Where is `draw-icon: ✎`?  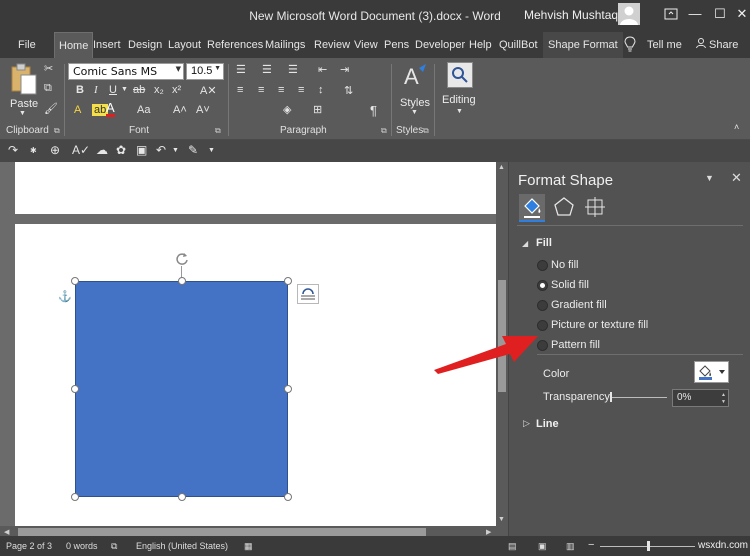 draw-icon: ✎ is located at coordinates (193, 150).